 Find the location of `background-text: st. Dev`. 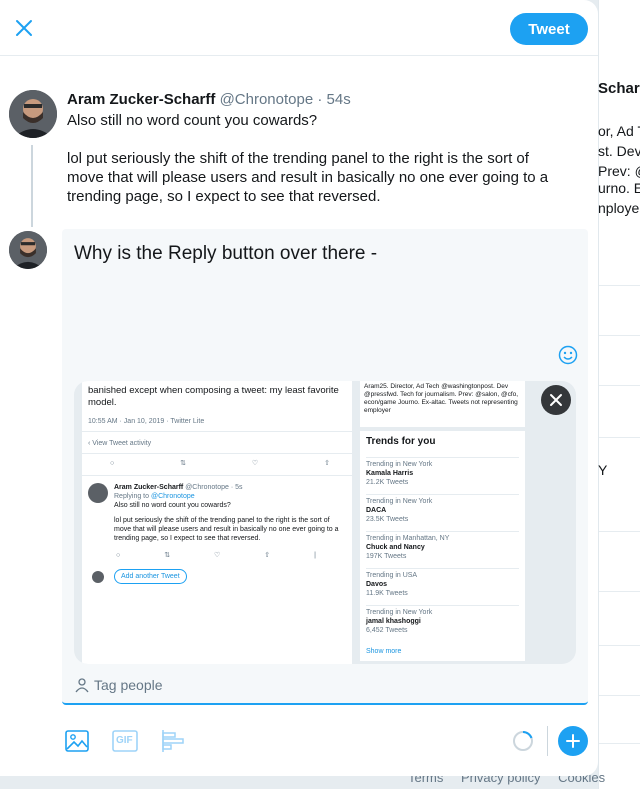

background-text: st. Dev is located at coordinates (619, 151).